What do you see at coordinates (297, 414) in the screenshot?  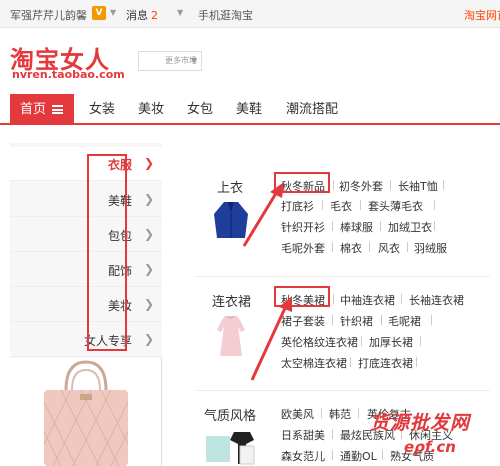 I see `link-euro-american: 欧美风` at bounding box center [297, 414].